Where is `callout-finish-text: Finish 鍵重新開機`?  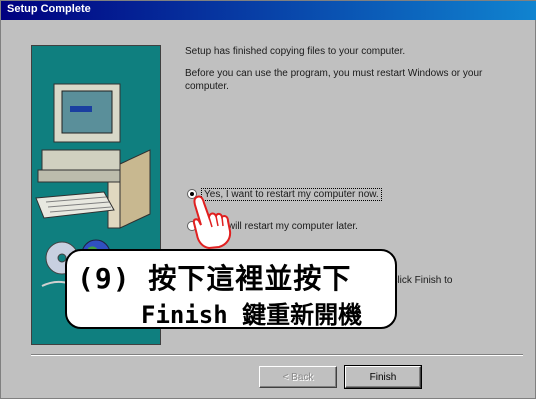
callout-finish-text: Finish 鍵重新開機 is located at coordinates (252, 315).